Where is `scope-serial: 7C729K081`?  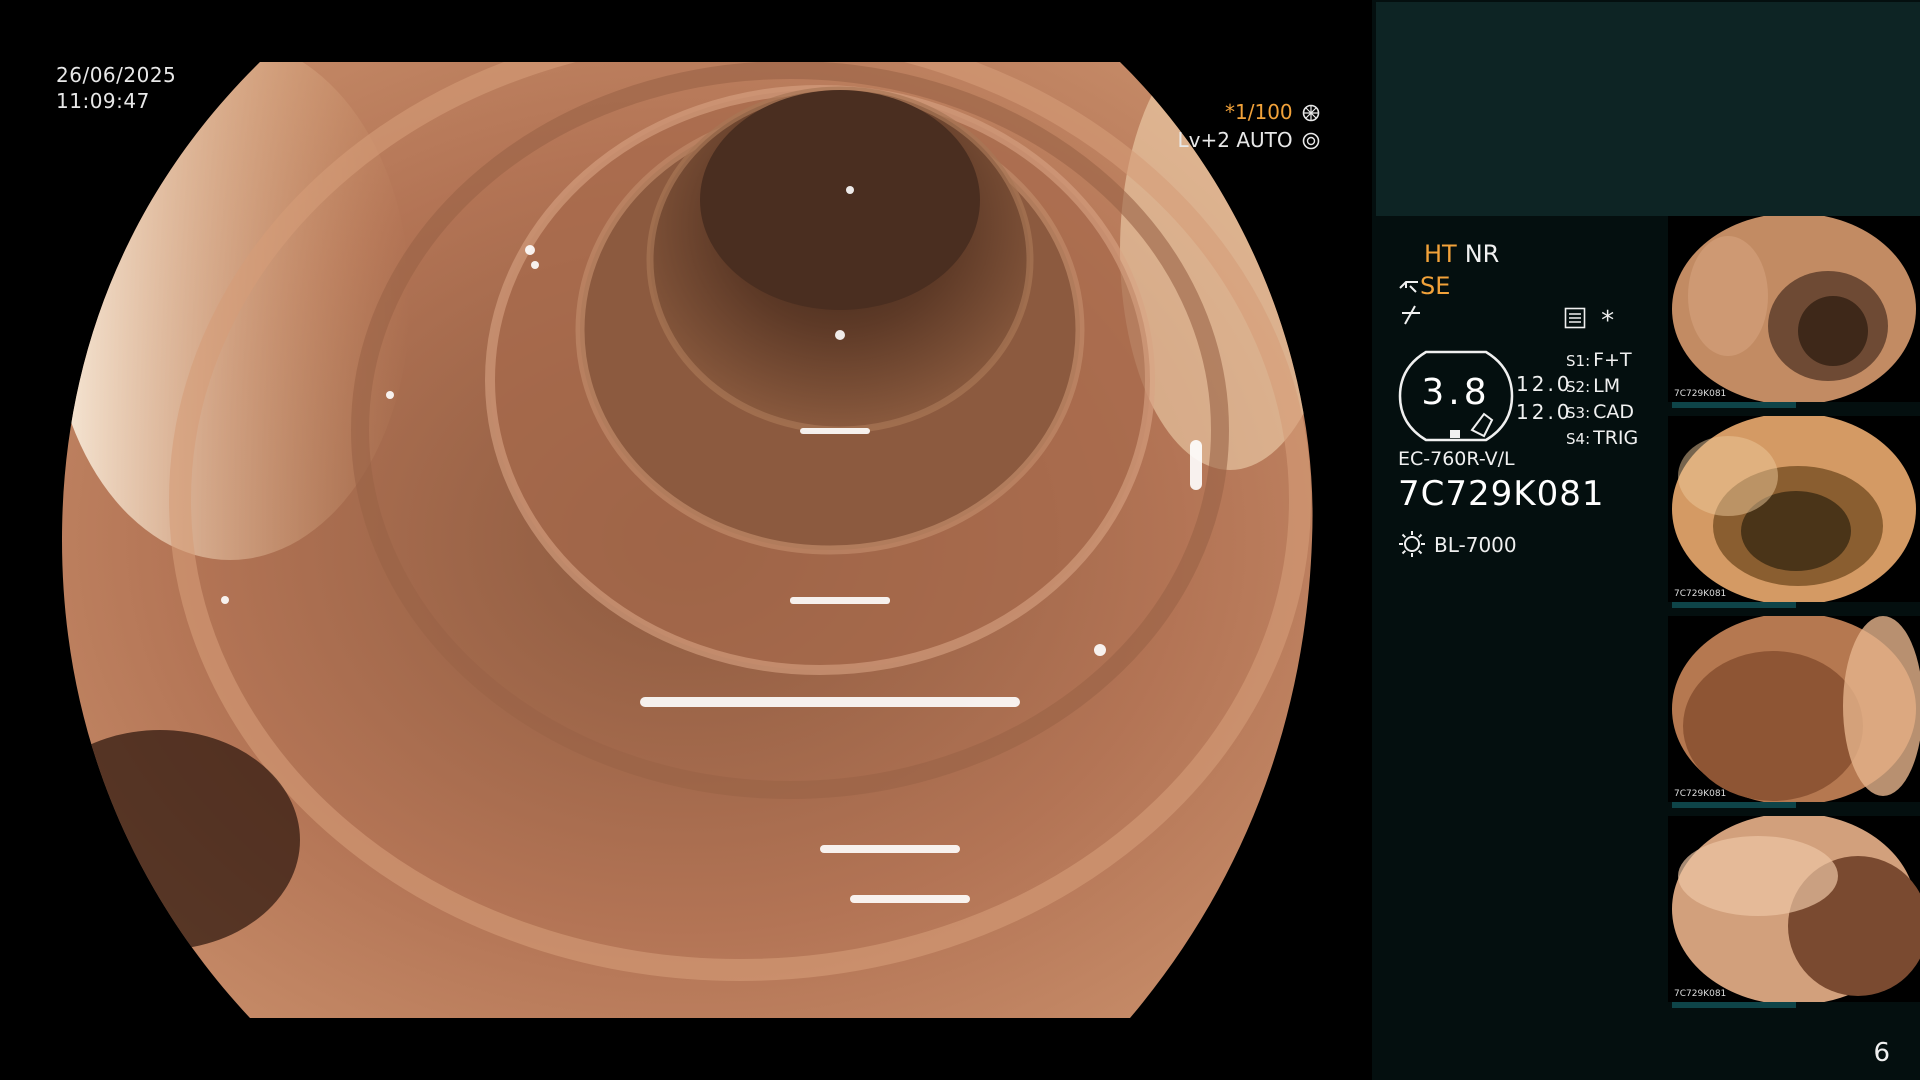 scope-serial: 7C729K081 is located at coordinates (1501, 494).